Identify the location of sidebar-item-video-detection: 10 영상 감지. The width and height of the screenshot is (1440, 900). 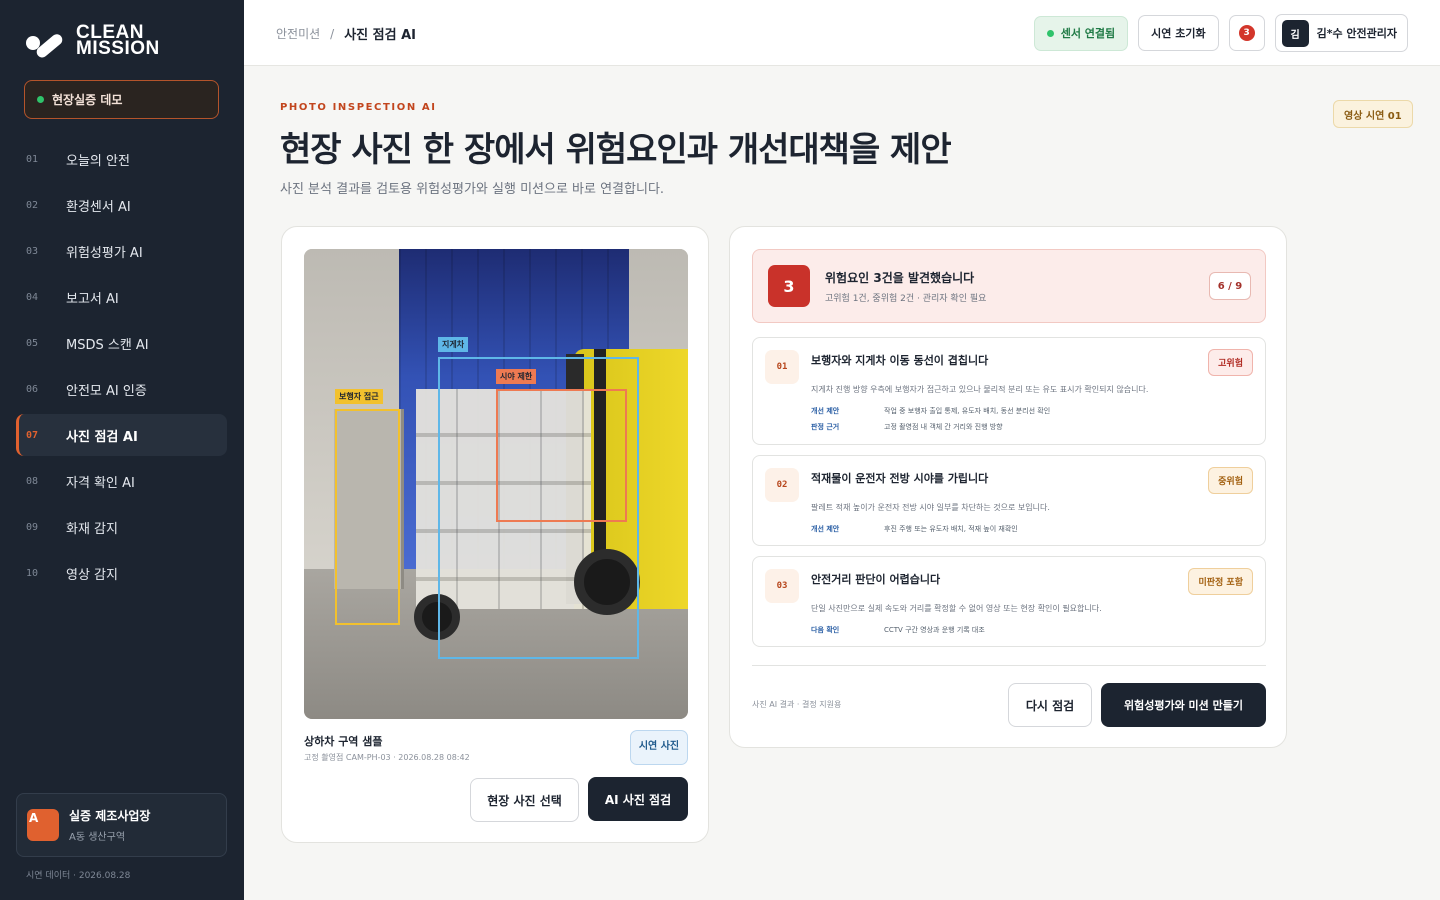
(121, 573).